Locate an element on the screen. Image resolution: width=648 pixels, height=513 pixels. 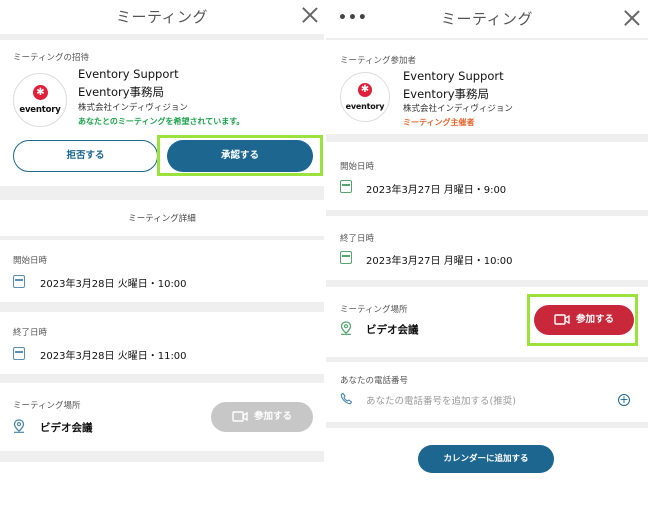
phone-row: あなたの電話番号 あなたの電話番号を追加する(推奨) + is located at coordinates (487, 392).